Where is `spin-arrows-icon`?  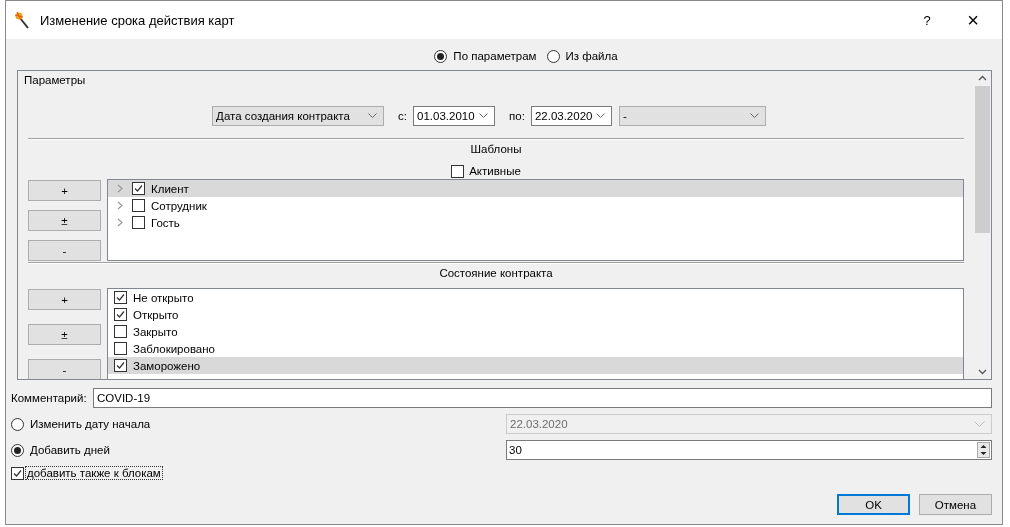 spin-arrows-icon is located at coordinates (983, 450).